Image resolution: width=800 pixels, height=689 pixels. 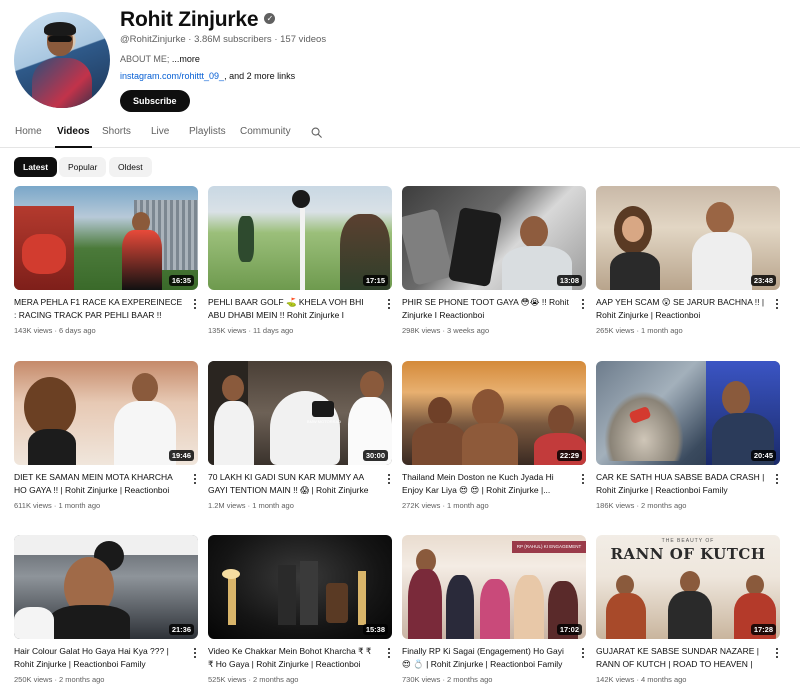 I want to click on filter-popular: Popular, so click(x=83, y=167).